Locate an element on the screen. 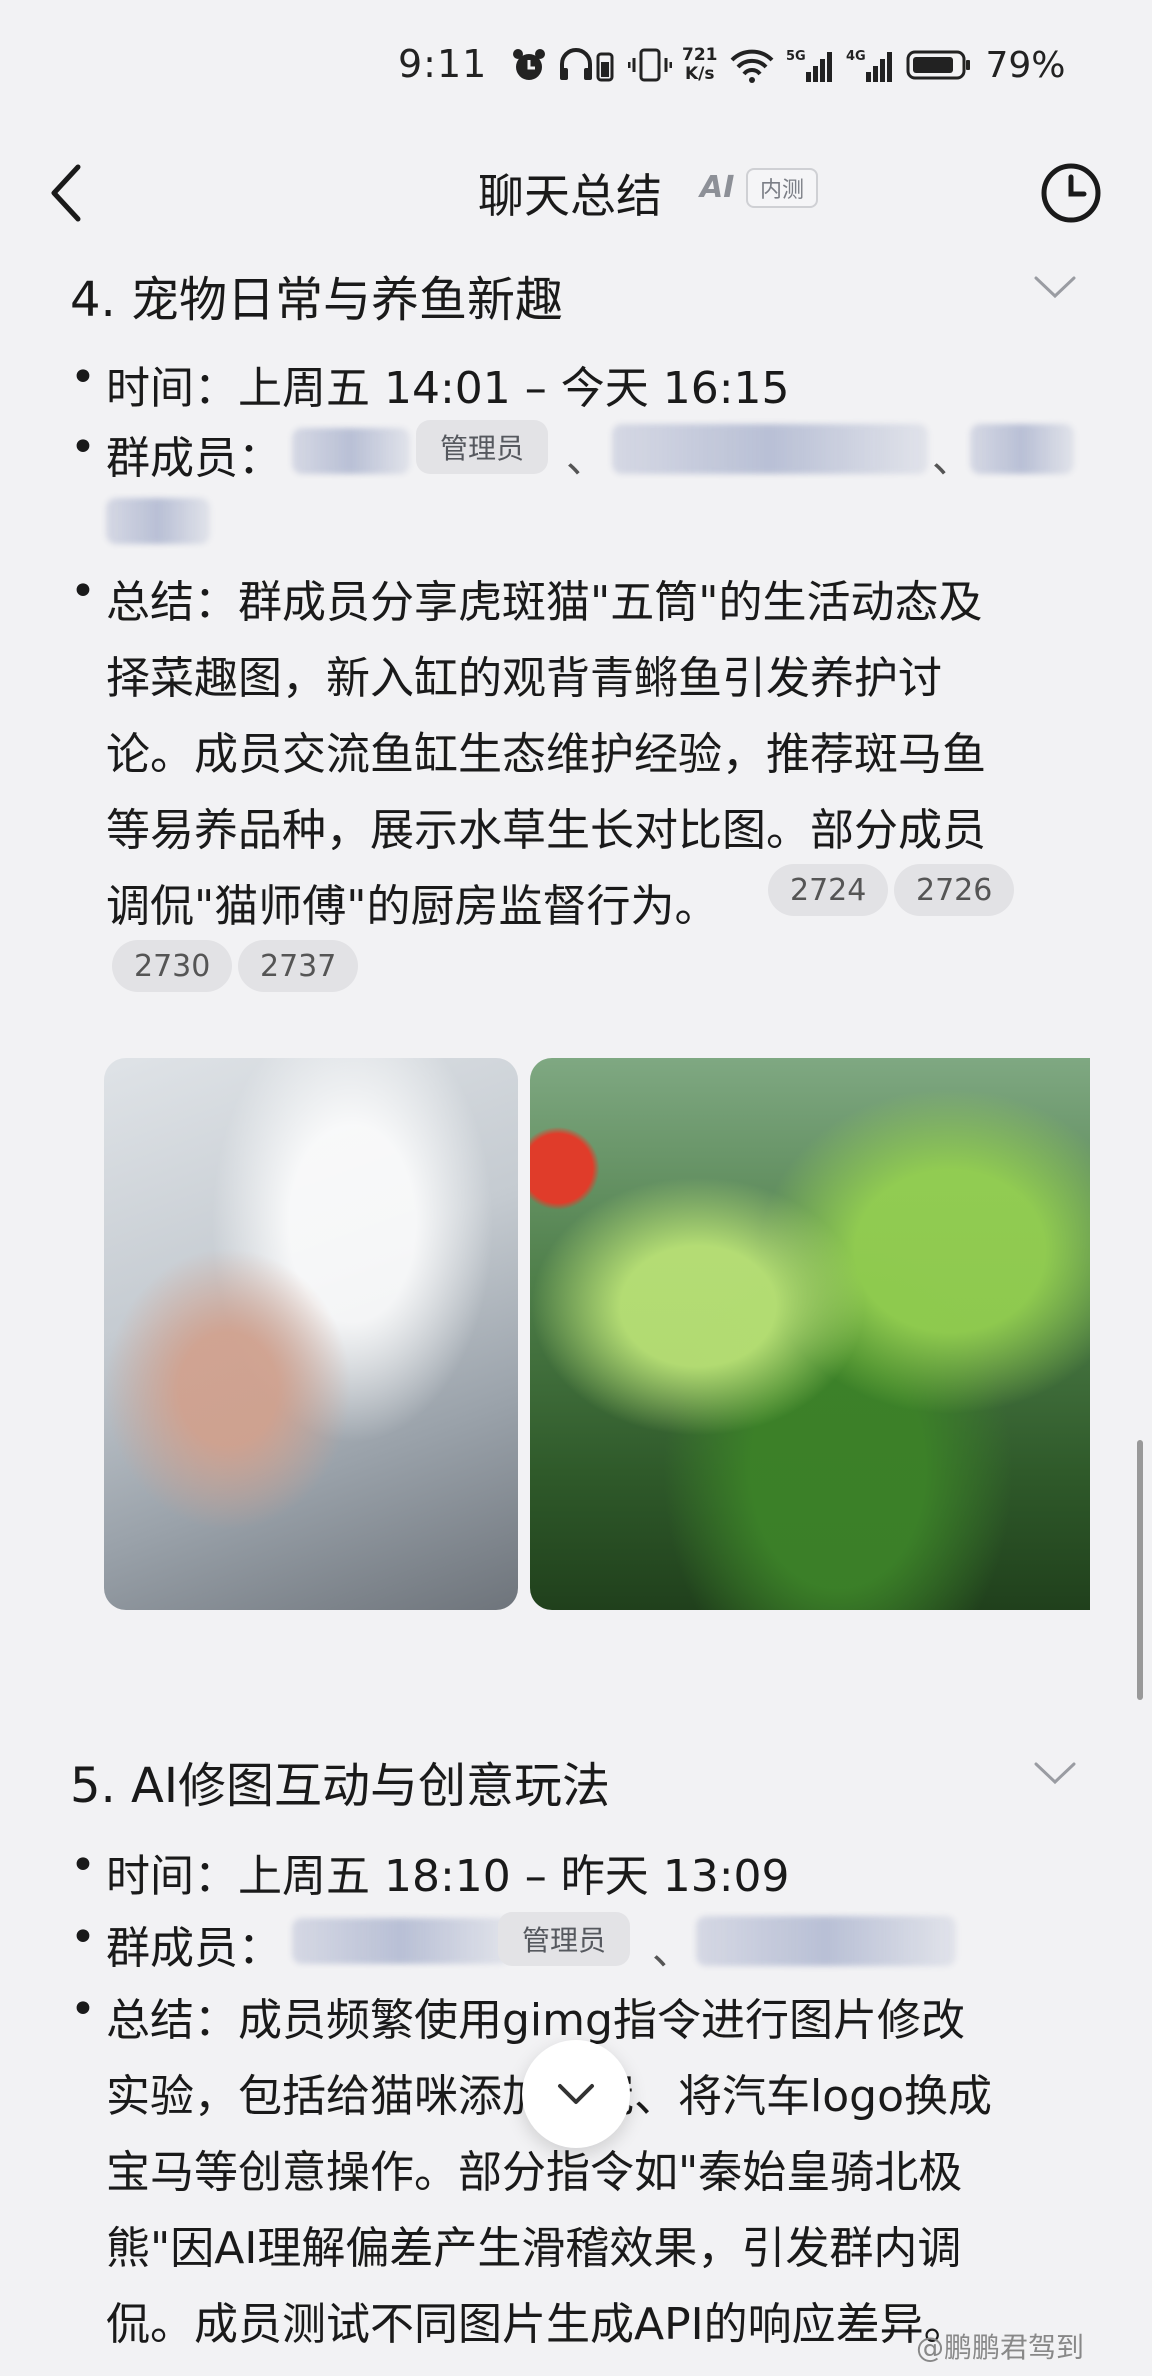  vibrate-icon is located at coordinates (650, 65).